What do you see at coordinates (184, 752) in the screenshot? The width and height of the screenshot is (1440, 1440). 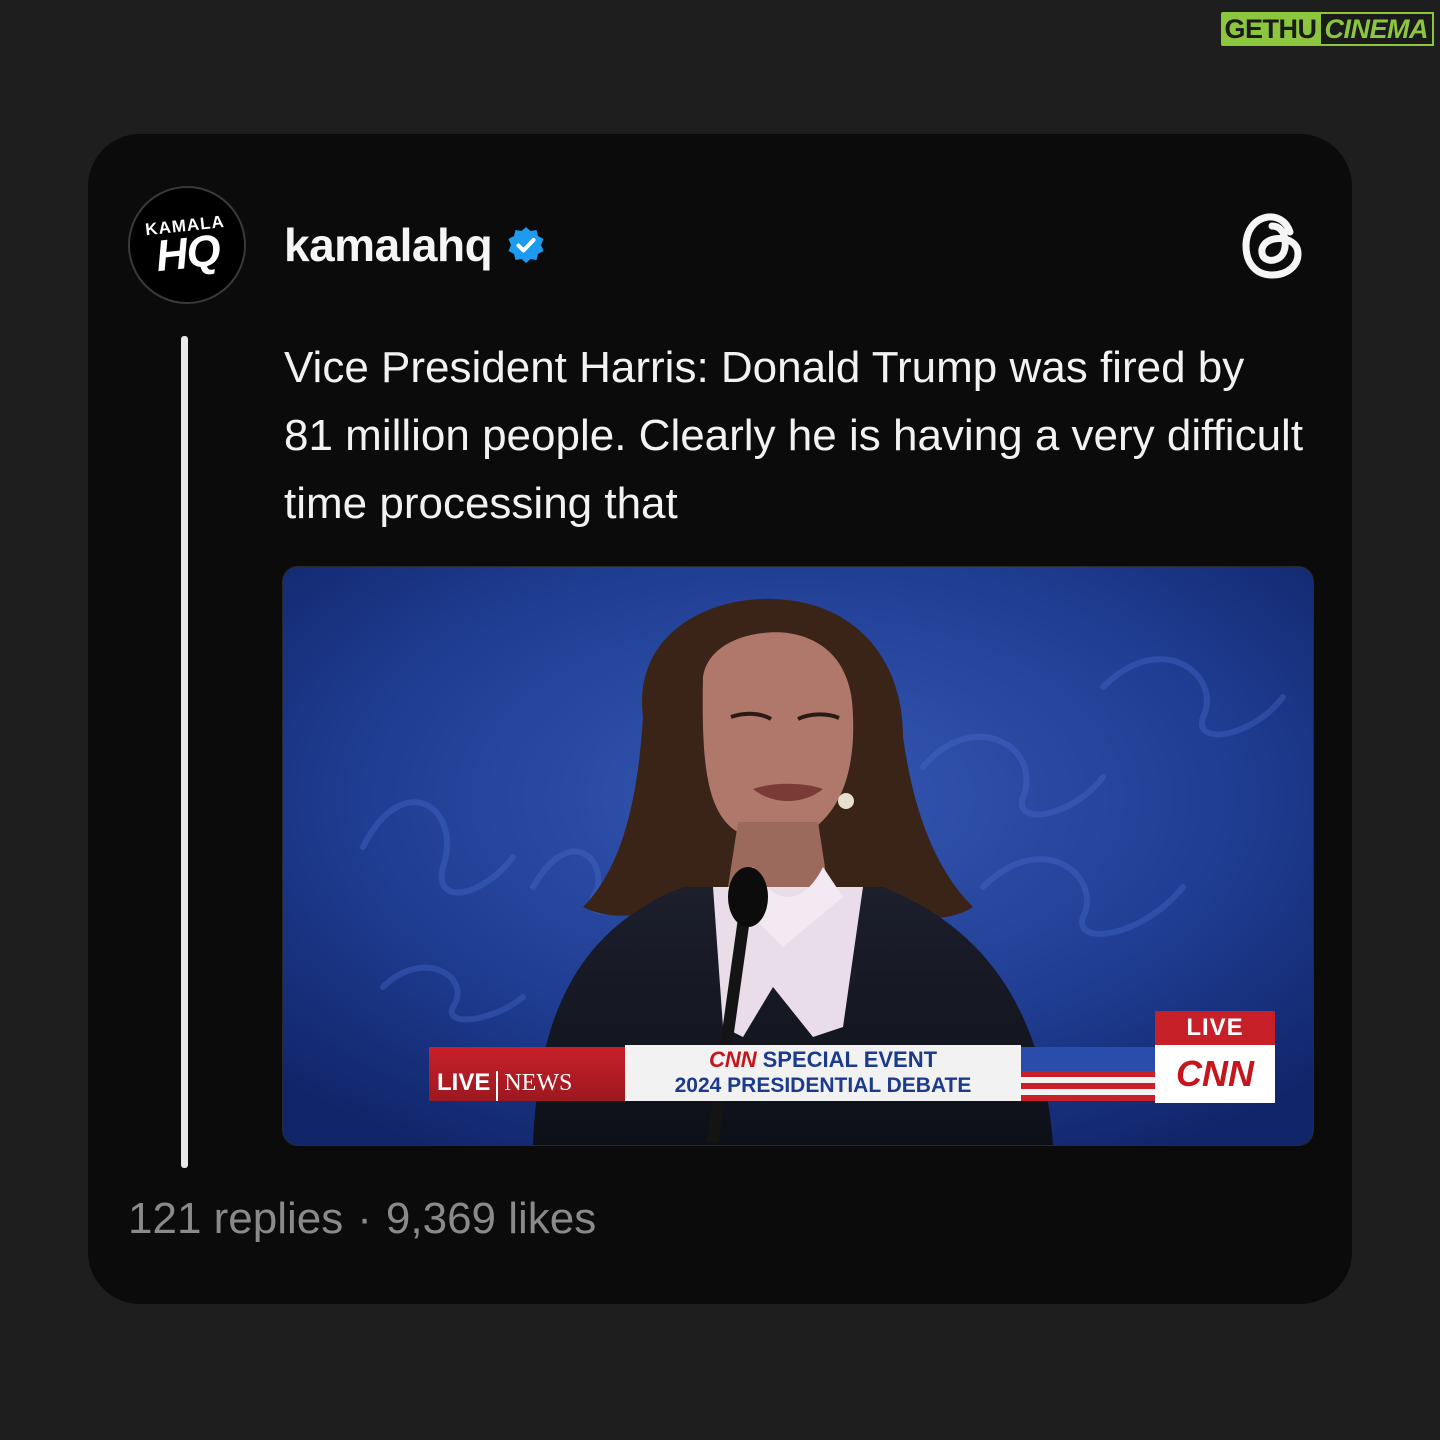 I see `thread-line` at bounding box center [184, 752].